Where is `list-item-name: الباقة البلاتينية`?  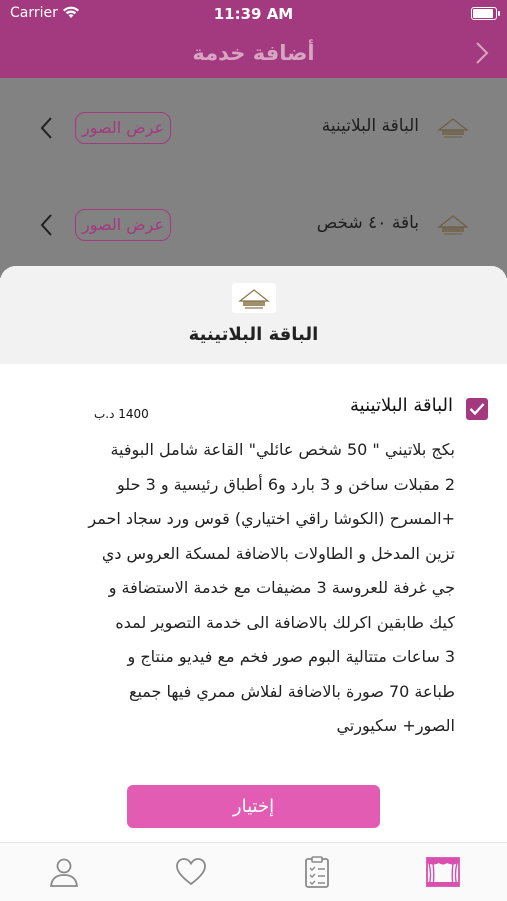 list-item-name: الباقة البلاتينية is located at coordinates (370, 126).